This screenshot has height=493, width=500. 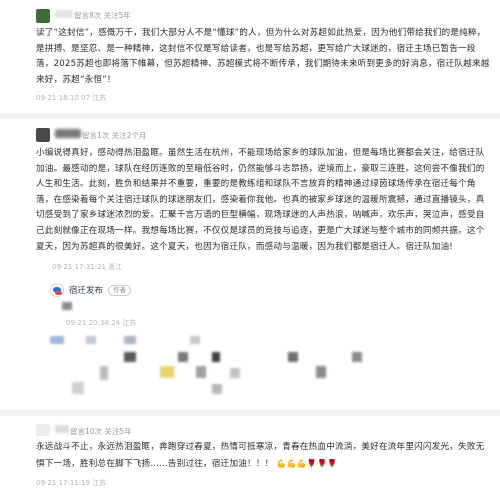 I want to click on comment-meta: 留言8次 关注5年, so click(x=102, y=15).